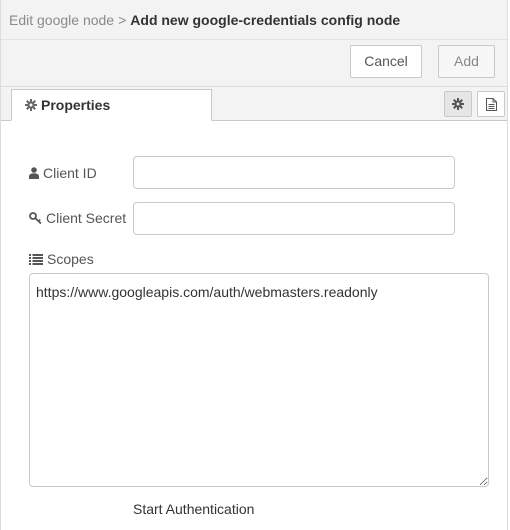 The width and height of the screenshot is (510, 530). What do you see at coordinates (70, 173) in the screenshot?
I see `client-id-label-text: Client ID` at bounding box center [70, 173].